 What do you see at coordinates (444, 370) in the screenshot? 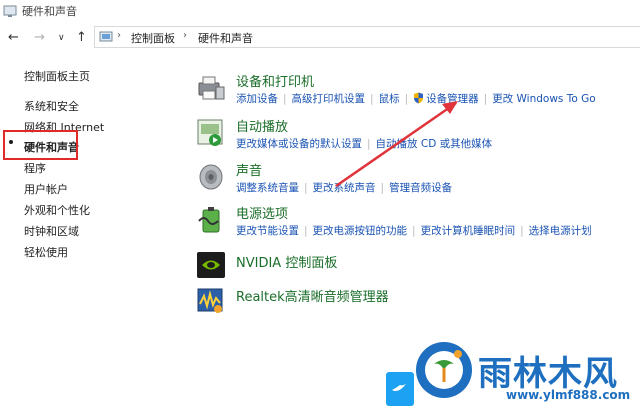
I see `brand-logo-icon` at bounding box center [444, 370].